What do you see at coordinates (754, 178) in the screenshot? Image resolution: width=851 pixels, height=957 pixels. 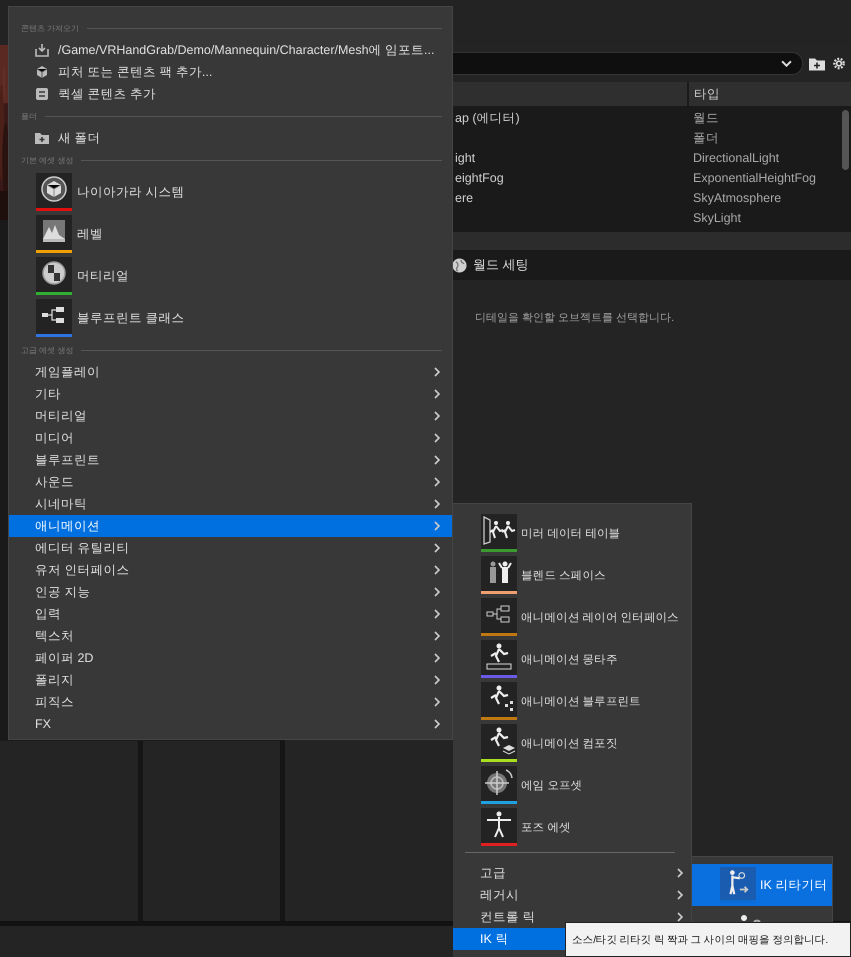 I see `outliner-item-type: ExponentialHeightFog` at bounding box center [754, 178].